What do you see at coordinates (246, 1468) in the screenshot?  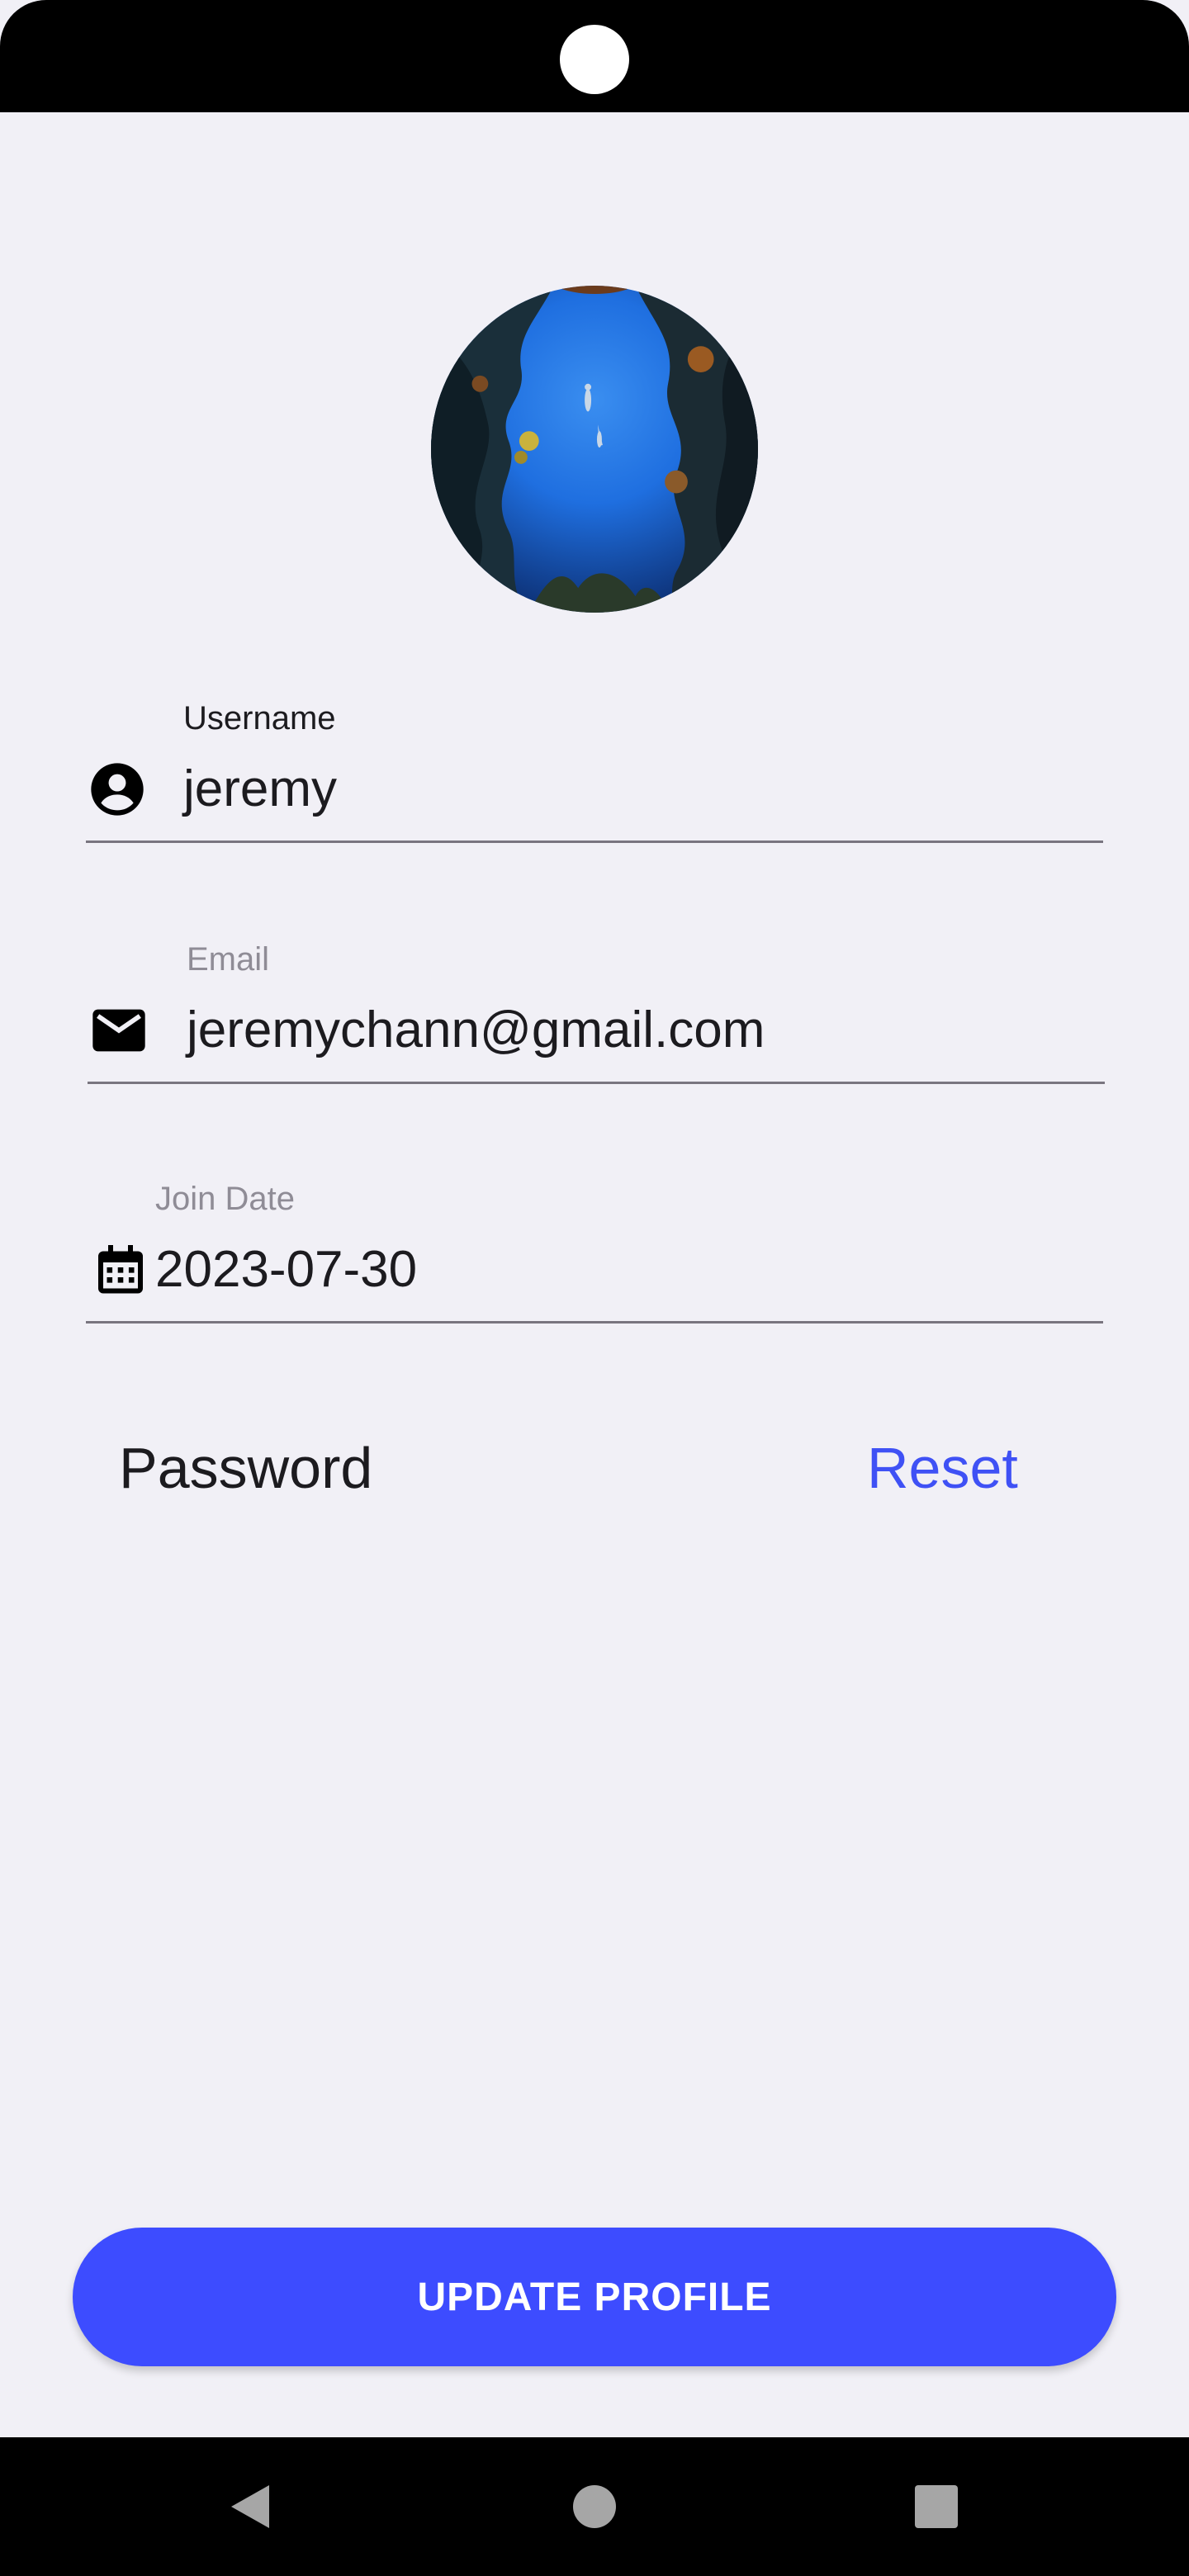 I see `password-label: Password` at bounding box center [246, 1468].